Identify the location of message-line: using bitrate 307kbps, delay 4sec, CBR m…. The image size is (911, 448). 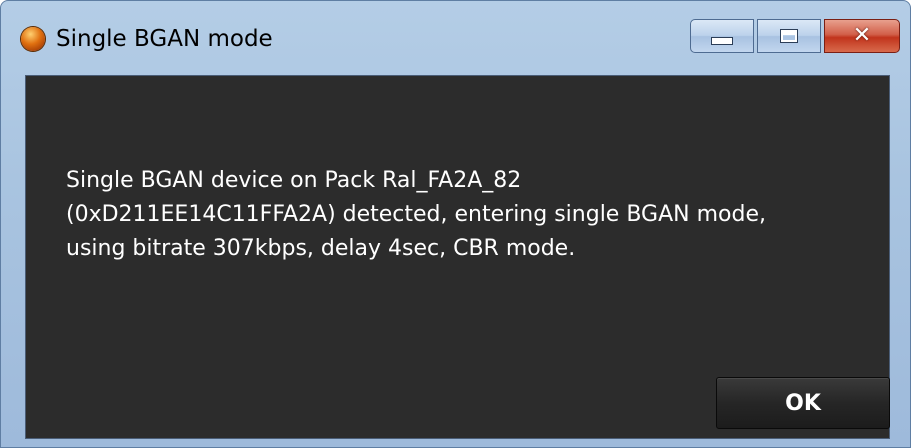
(321, 248).